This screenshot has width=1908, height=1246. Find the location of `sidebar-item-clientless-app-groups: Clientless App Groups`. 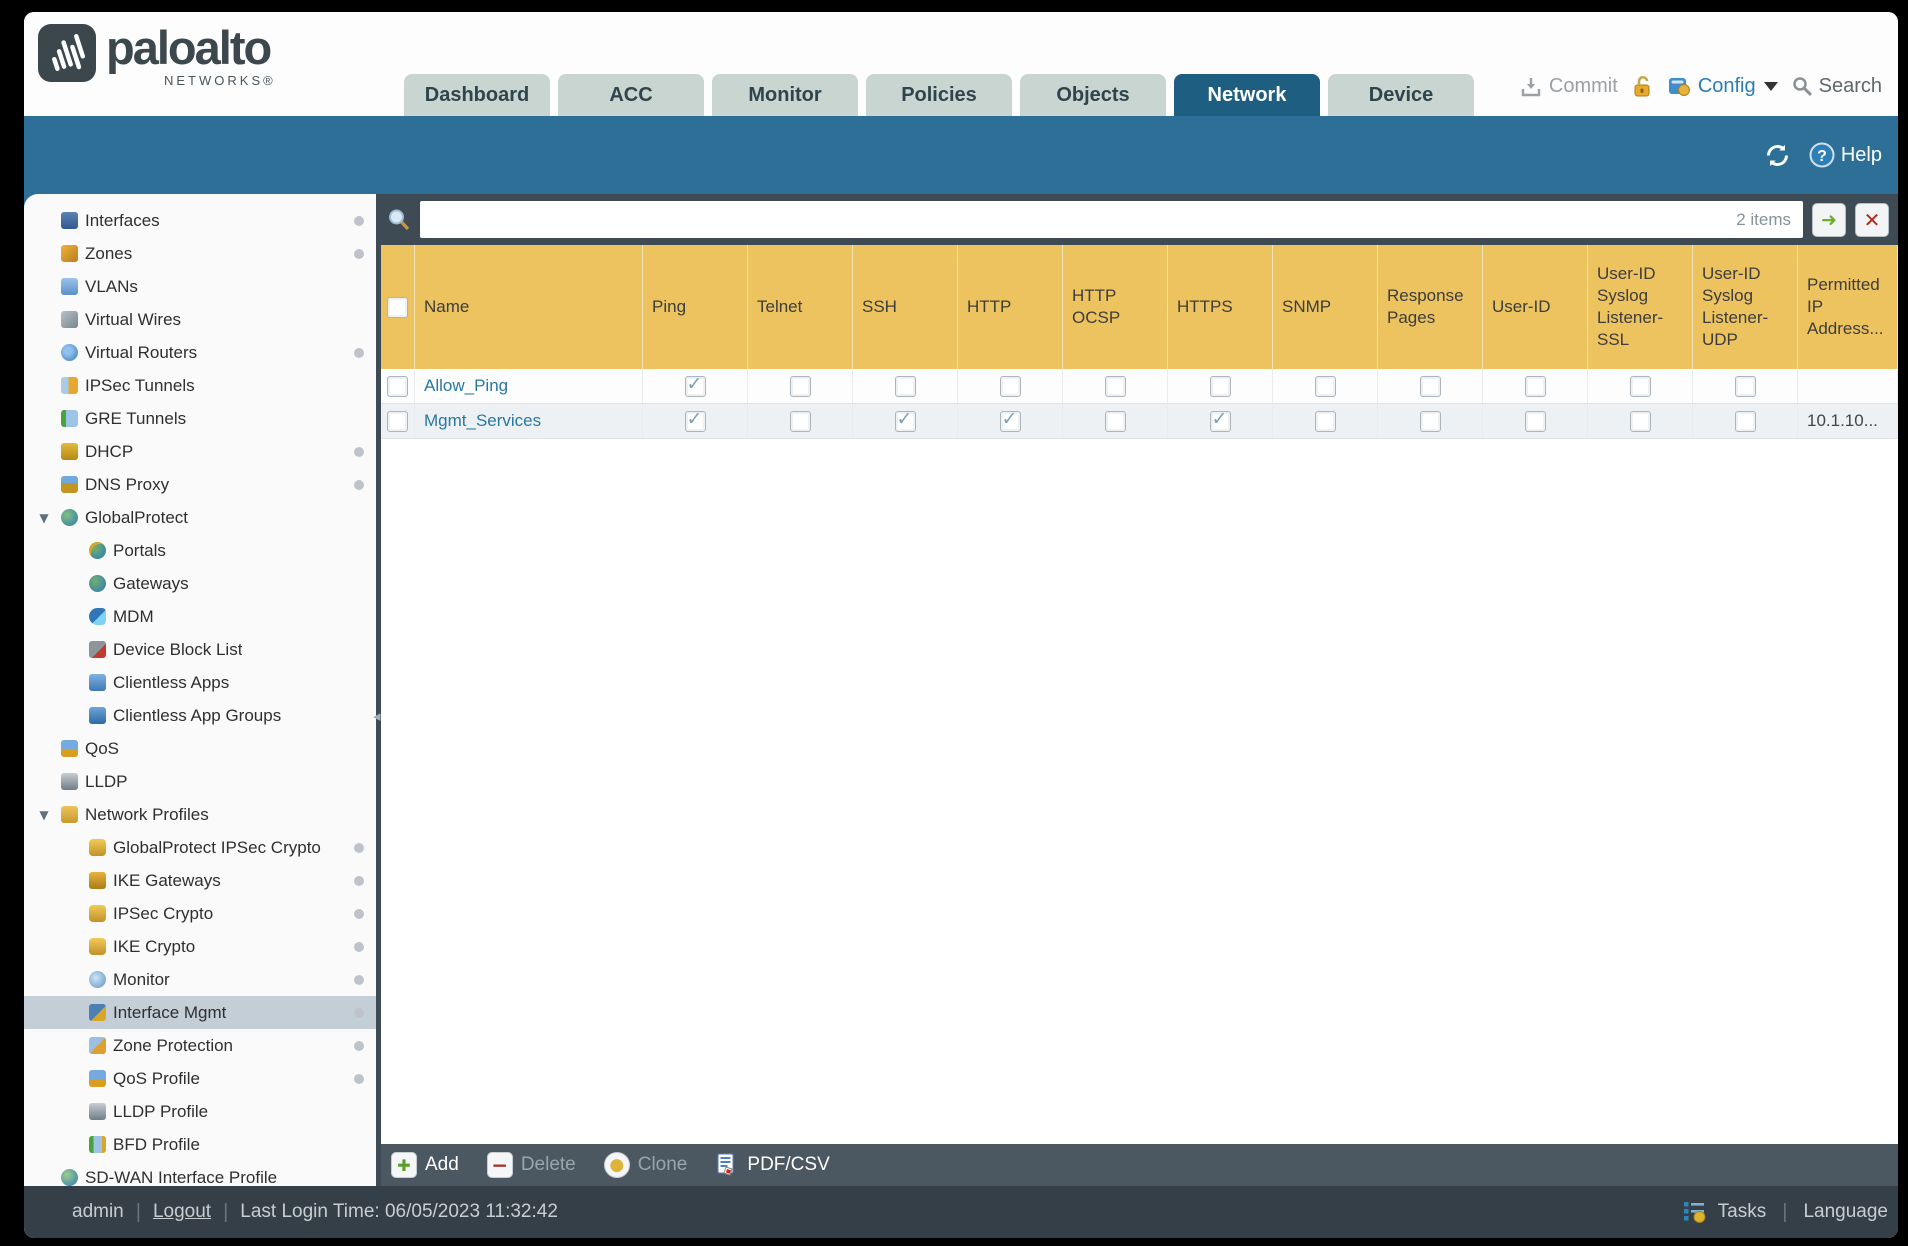

sidebar-item-clientless-app-groups: Clientless App Groups is located at coordinates (200, 715).